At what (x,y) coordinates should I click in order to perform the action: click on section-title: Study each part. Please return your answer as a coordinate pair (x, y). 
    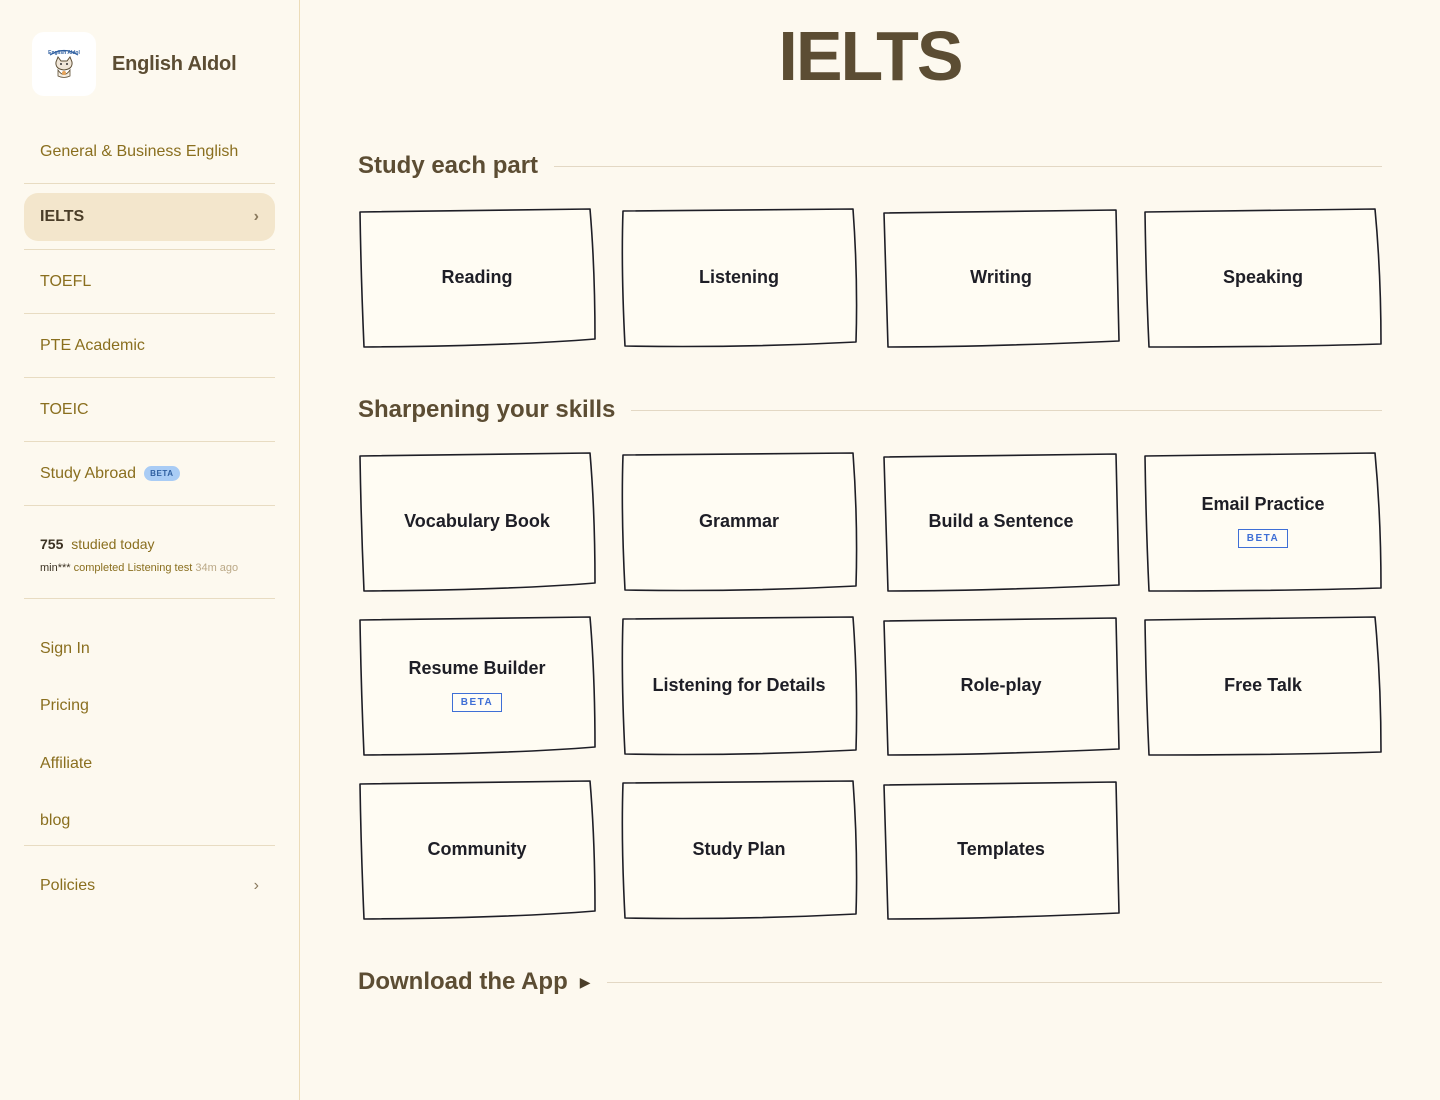
    Looking at the image, I should click on (448, 165).